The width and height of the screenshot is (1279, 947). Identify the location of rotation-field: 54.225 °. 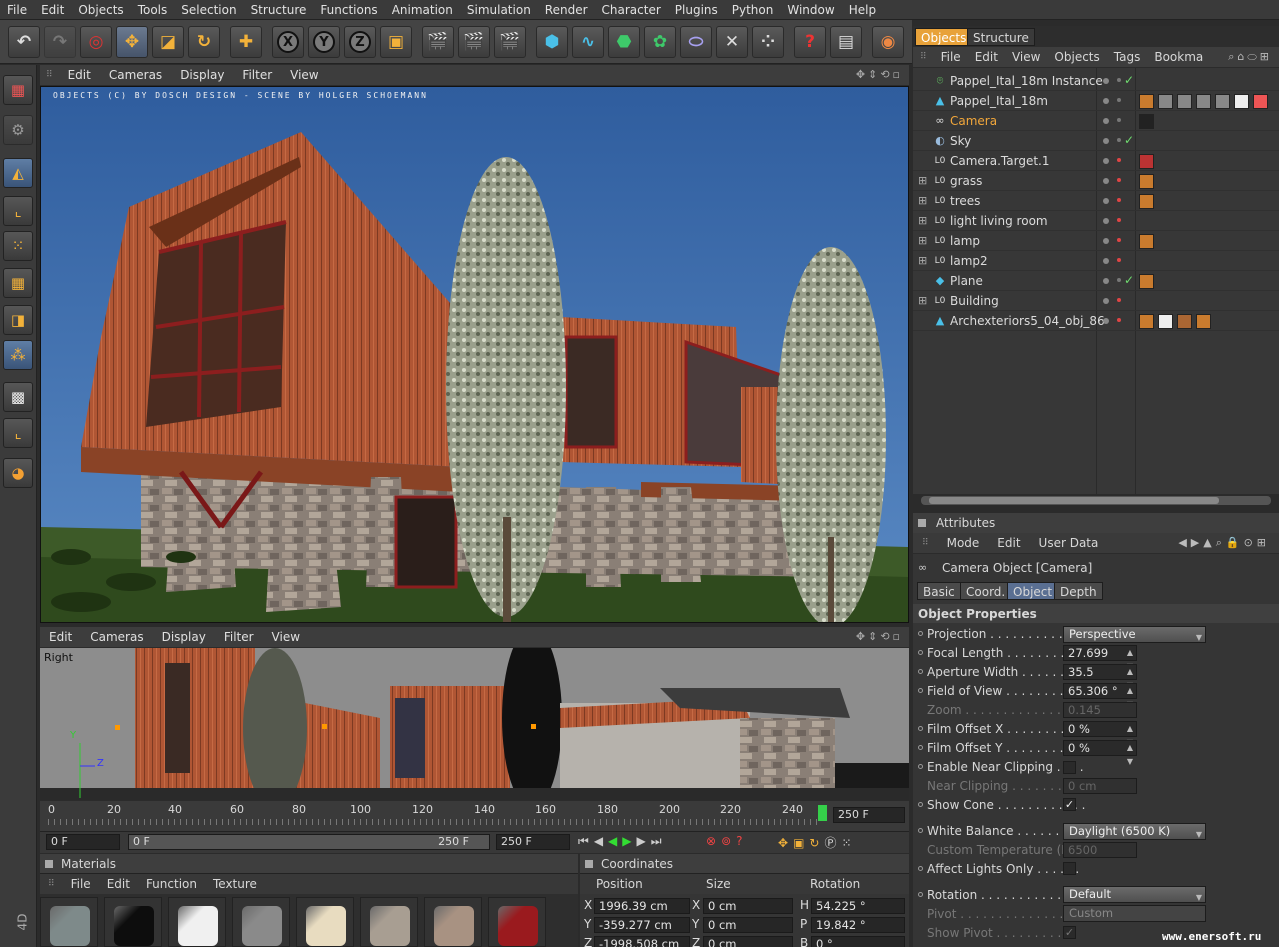
(858, 906).